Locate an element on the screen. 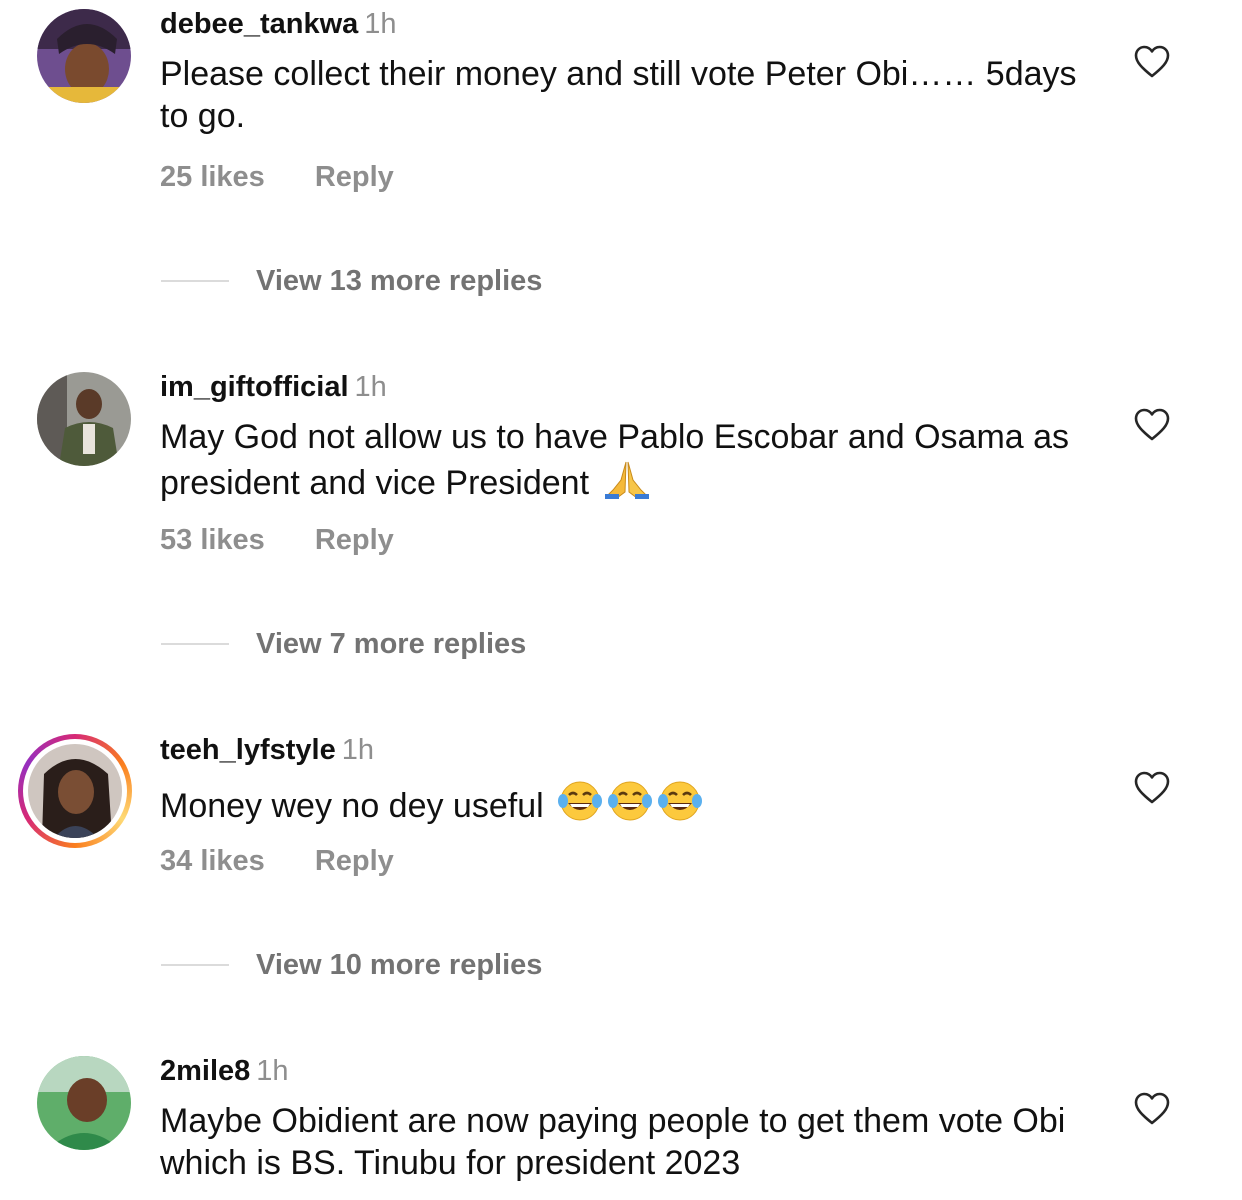 This screenshot has height=1200, width=1242. comment-meta: im_giftofficial 1h is located at coordinates (273, 387).